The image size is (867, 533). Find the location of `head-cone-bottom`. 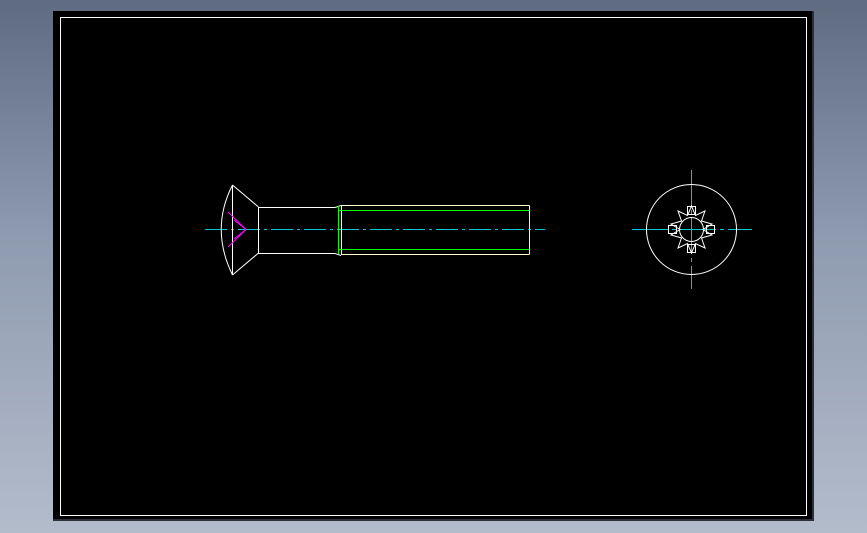

head-cone-bottom is located at coordinates (245, 264).